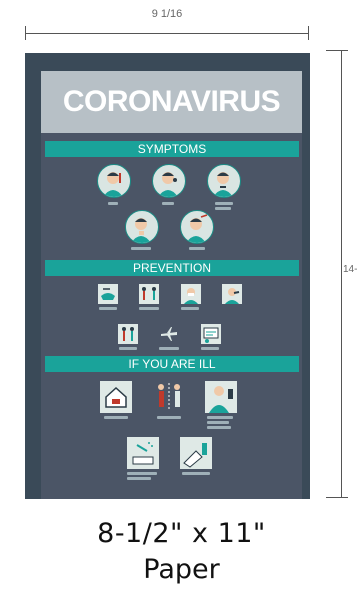  What do you see at coordinates (224, 181) in the screenshot?
I see `breathing-icon` at bounding box center [224, 181].